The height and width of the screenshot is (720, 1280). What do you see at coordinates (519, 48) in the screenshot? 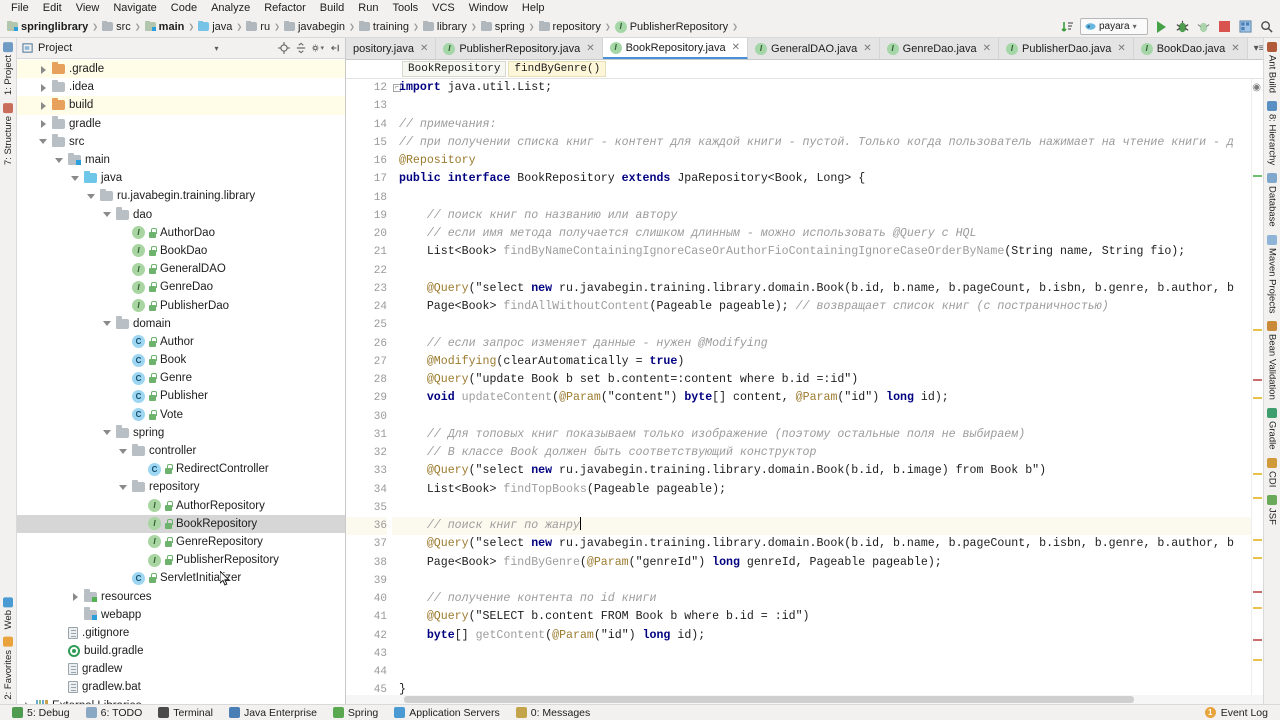
I see `editor-tab-publisherrepository-java: I PublisherRepository.java ✕` at bounding box center [519, 48].